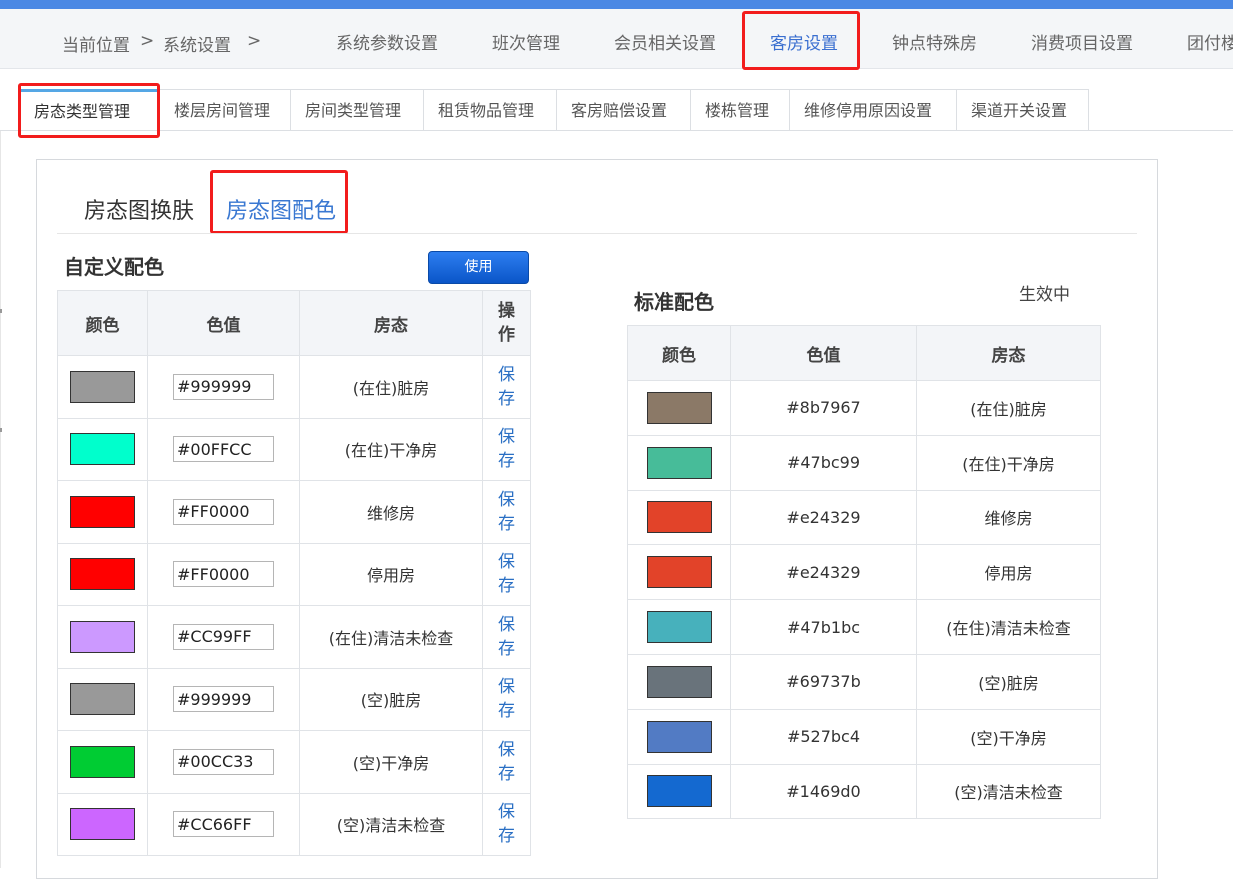 The width and height of the screenshot is (1233, 879). What do you see at coordinates (864, 408) in the screenshot?
I see `table-row: #8b7967 (在住)脏房` at bounding box center [864, 408].